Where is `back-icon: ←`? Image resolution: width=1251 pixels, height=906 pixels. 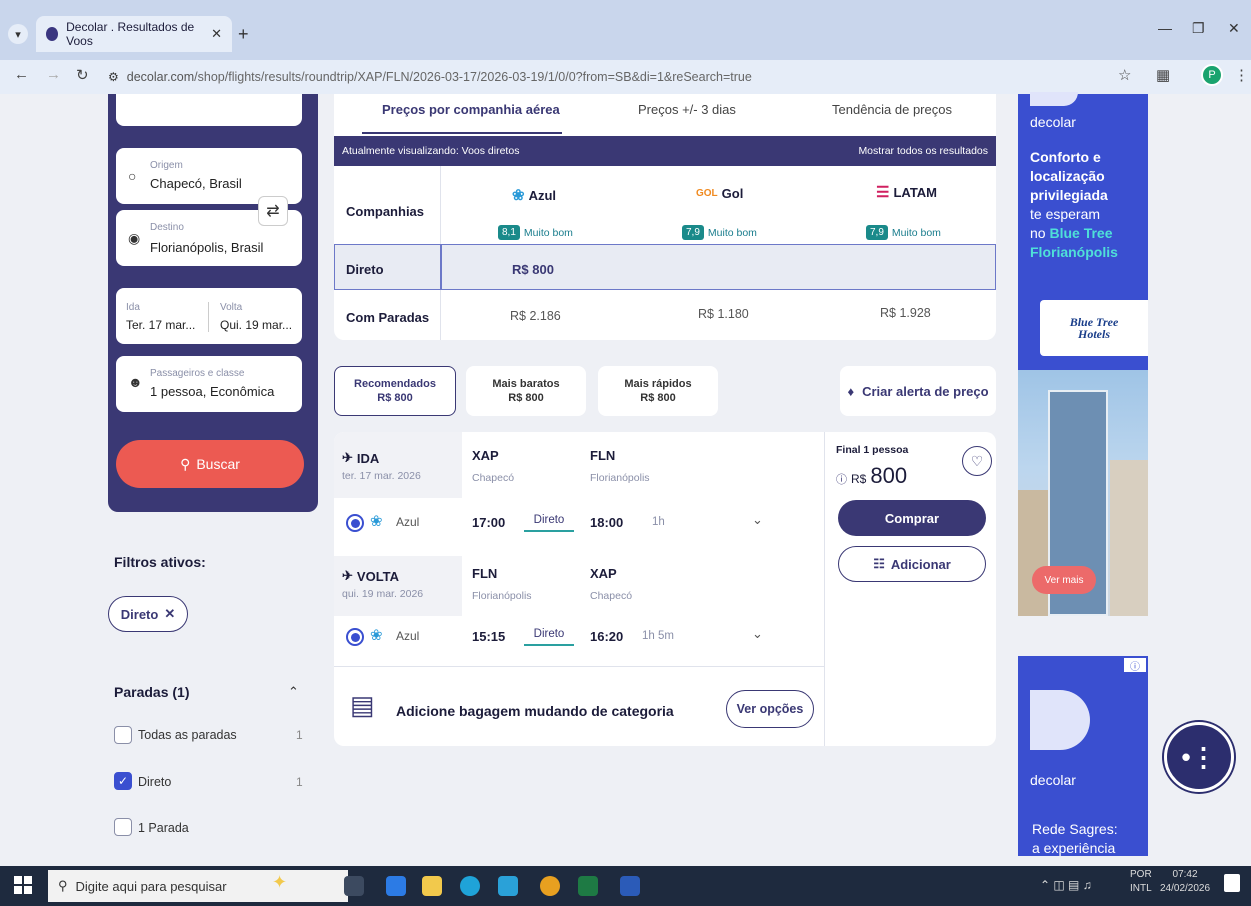
back-icon: ← is located at coordinates (21, 74).